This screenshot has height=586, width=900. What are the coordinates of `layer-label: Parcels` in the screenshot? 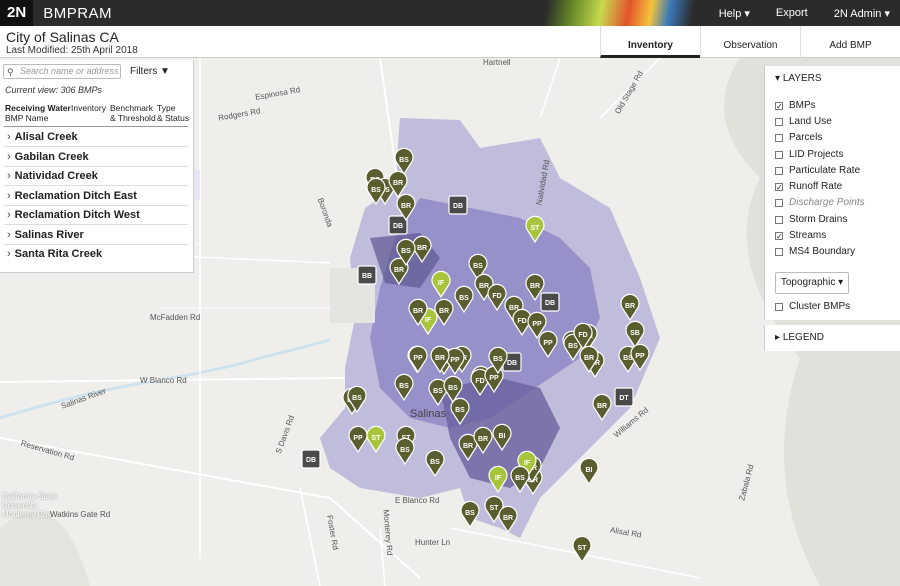 It's located at (806, 137).